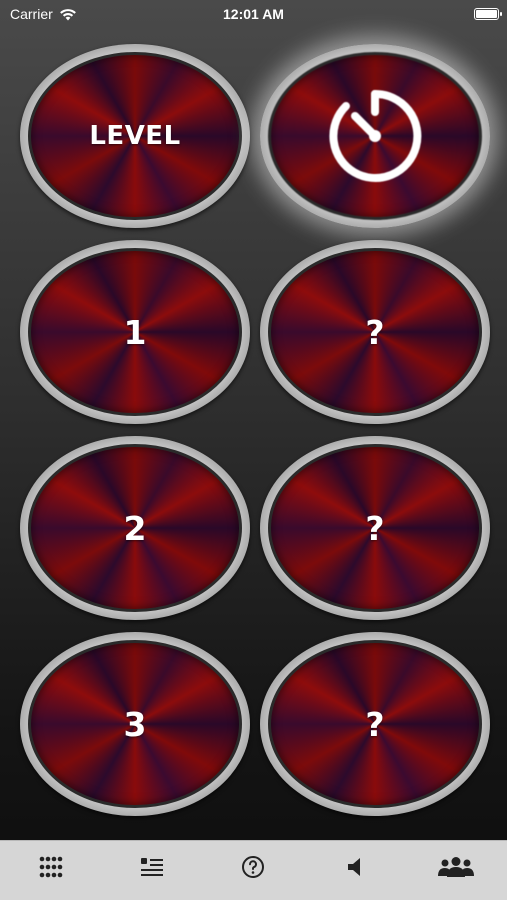  I want to click on level-1-label: 1, so click(135, 332).